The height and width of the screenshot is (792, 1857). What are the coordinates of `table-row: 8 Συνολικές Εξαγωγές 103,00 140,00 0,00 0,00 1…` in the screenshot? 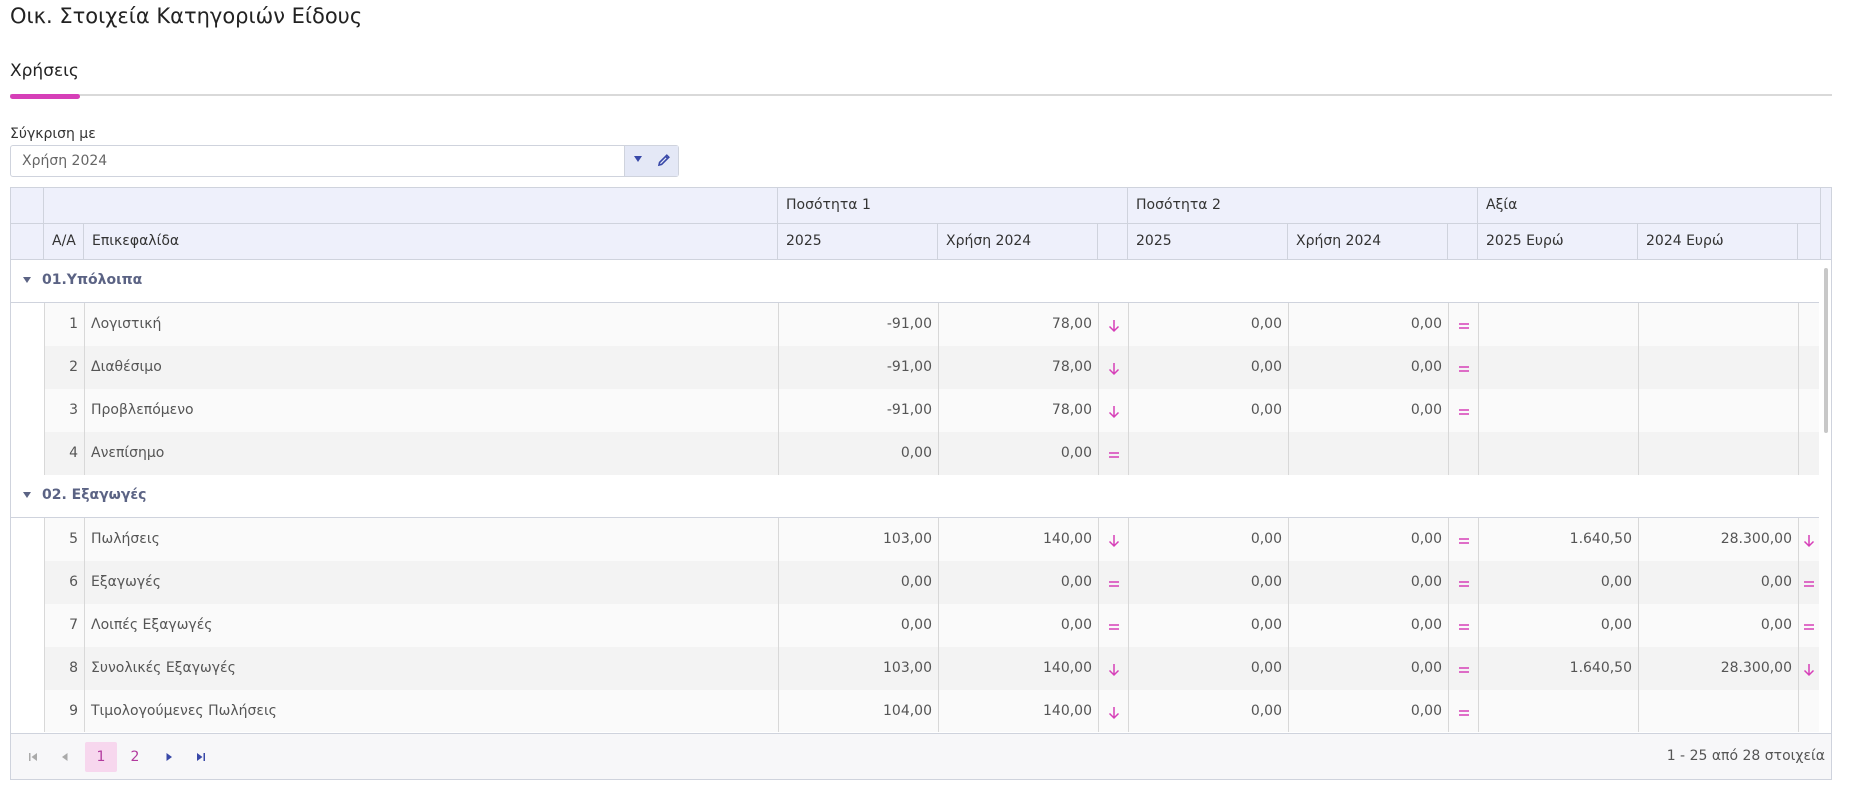 It's located at (915, 668).